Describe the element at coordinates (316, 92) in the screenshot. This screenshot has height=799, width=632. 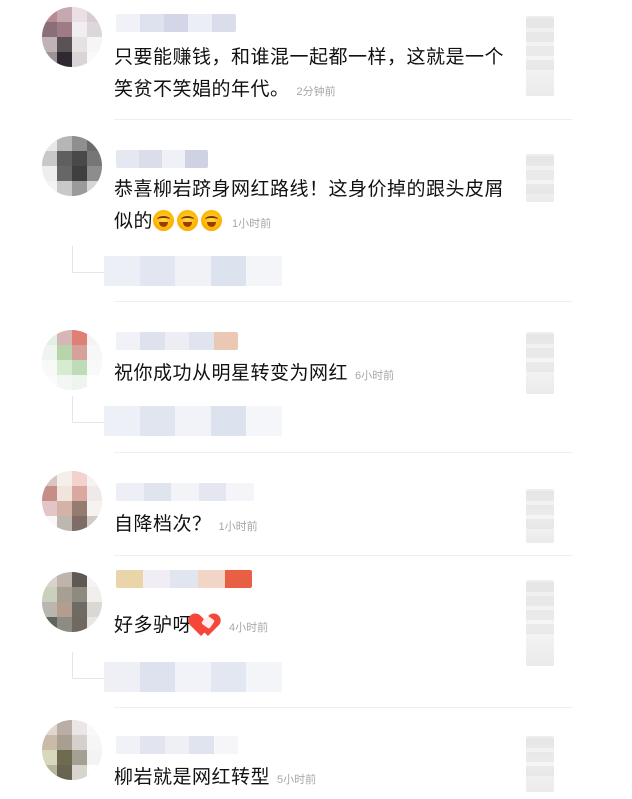
I see `comment-time: 2分钟前` at that location.